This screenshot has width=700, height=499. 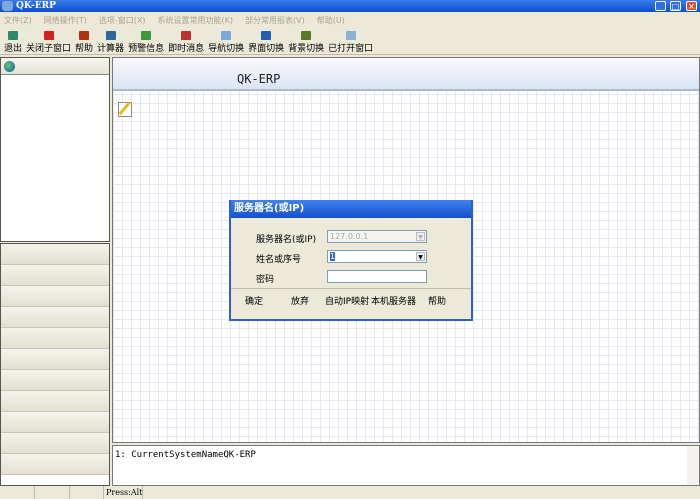 I want to click on close-icon, so click(x=48, y=35).